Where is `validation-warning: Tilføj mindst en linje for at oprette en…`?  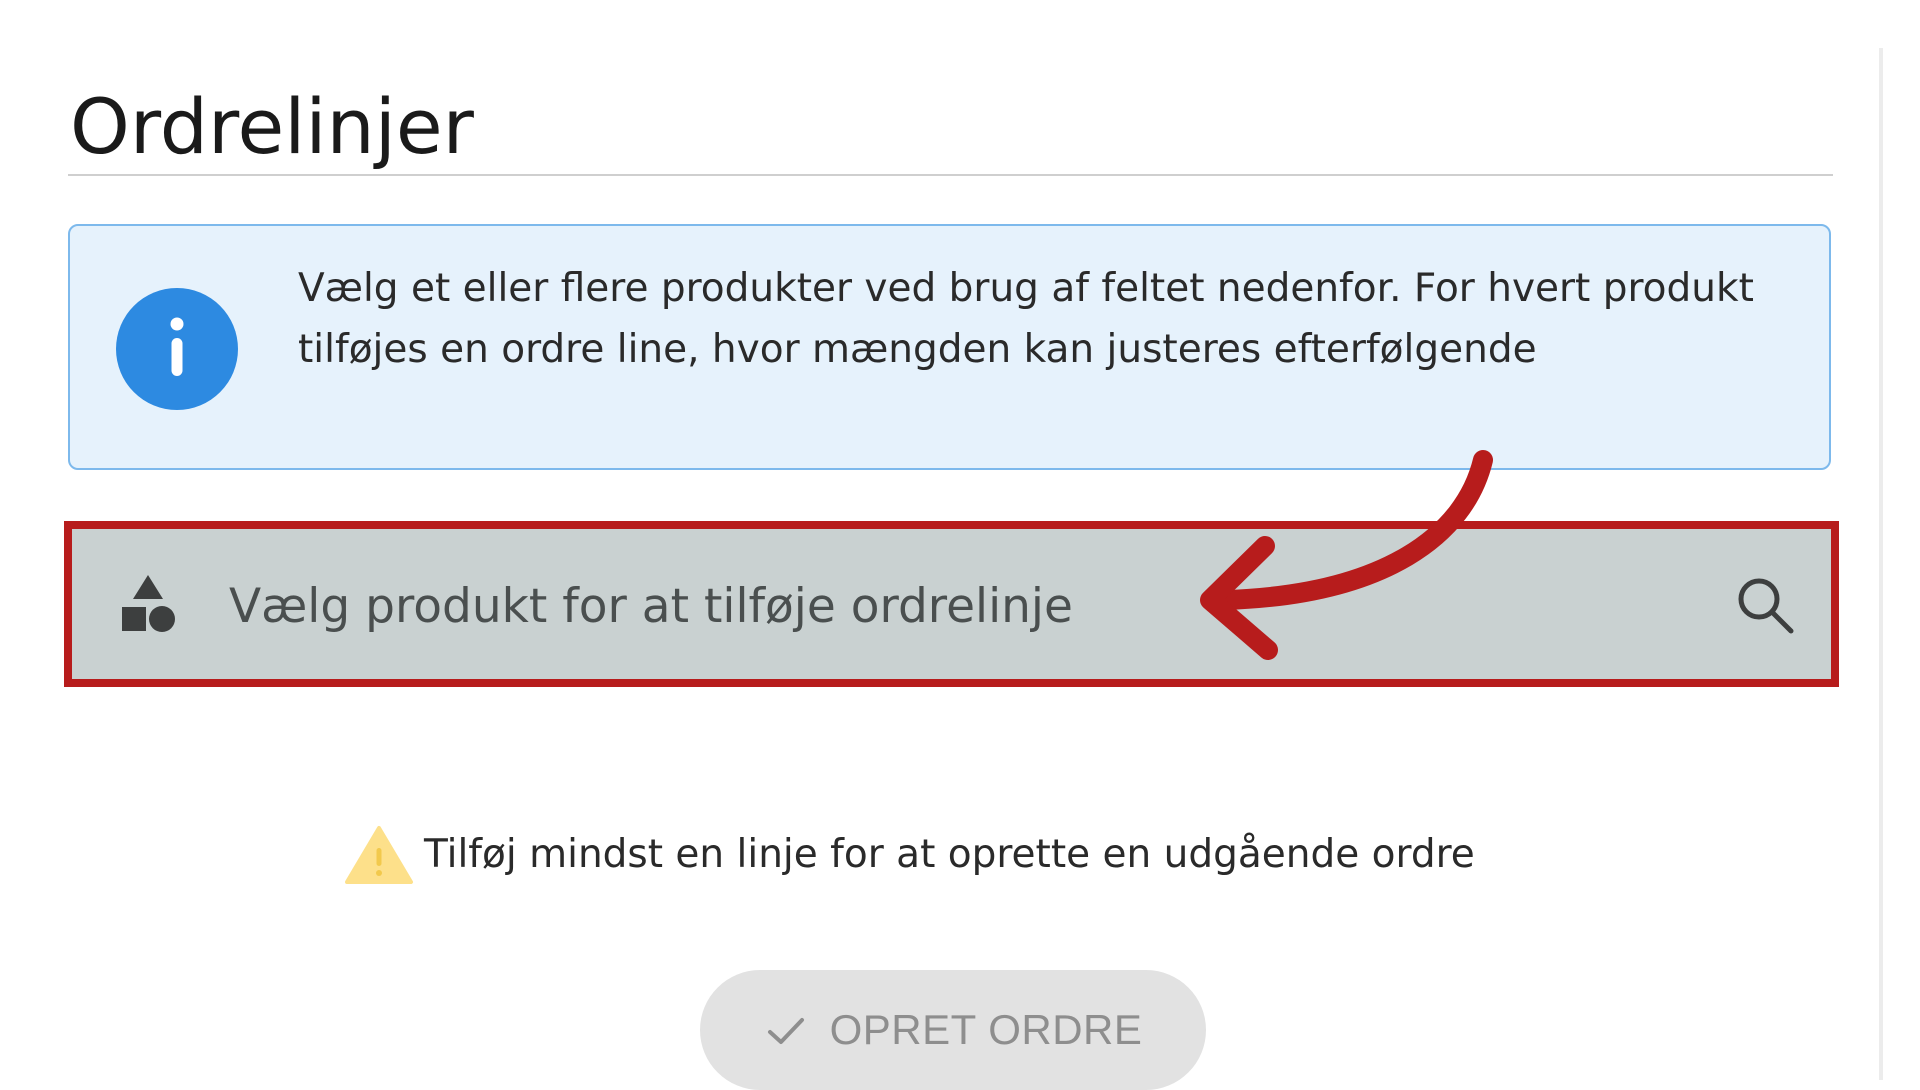
validation-warning: Tilføj mindst en linje for at oprette en… is located at coordinates (909, 855).